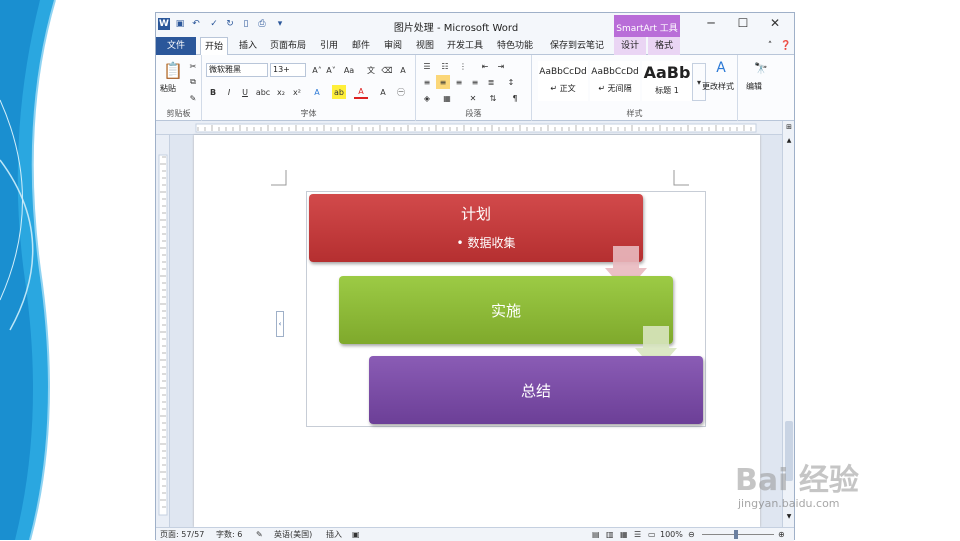 The image size is (960, 541). Describe the element at coordinates (491, 82) in the screenshot. I see `distributed-icon: ≣` at that location.